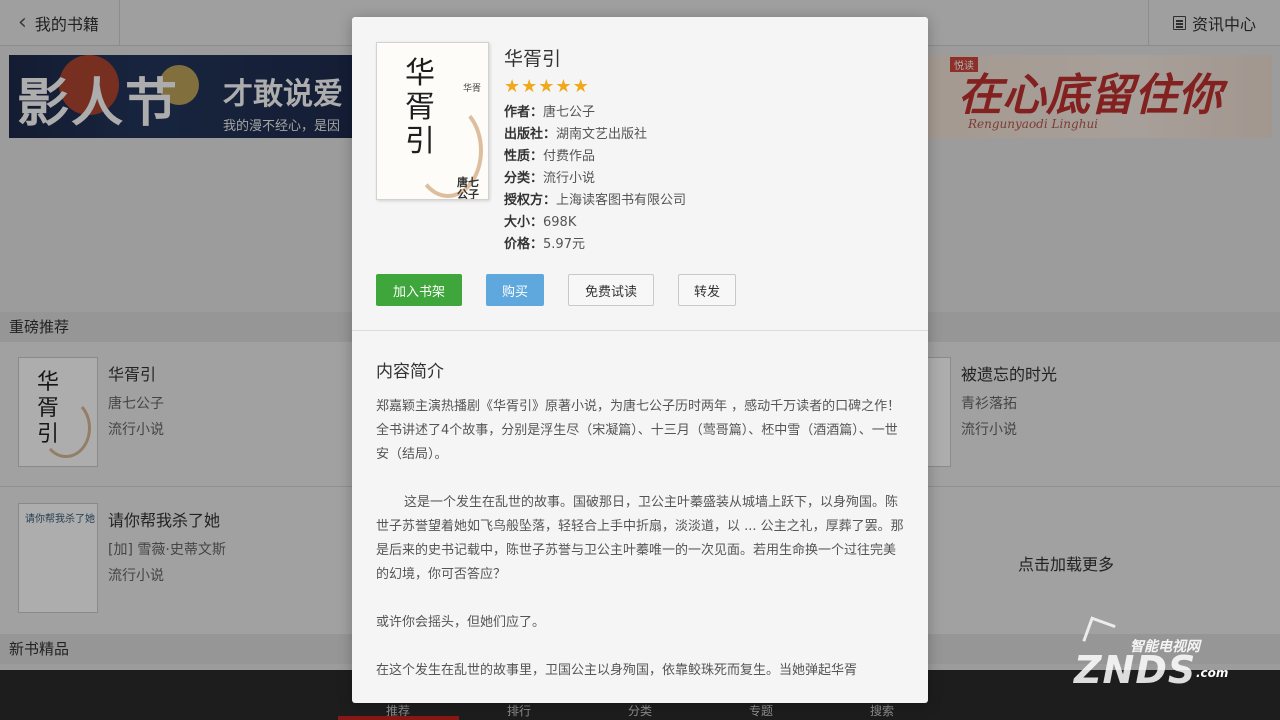  I want to click on info-author: 作者：唐七公子, so click(549, 110).